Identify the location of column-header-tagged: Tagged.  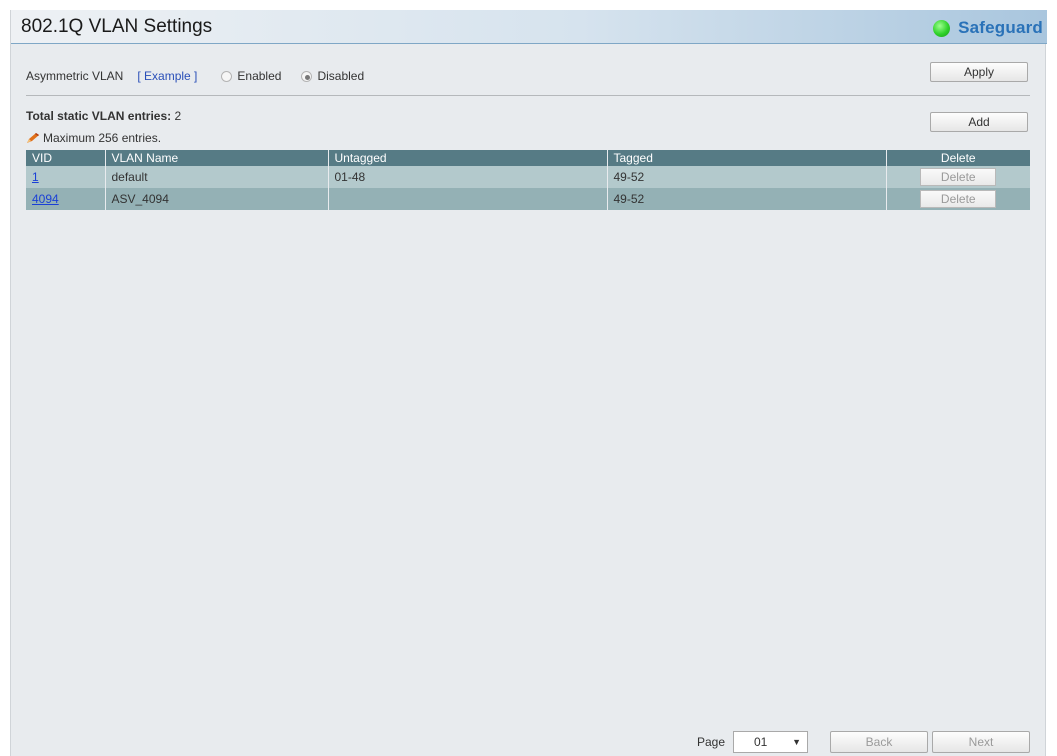
(747, 158).